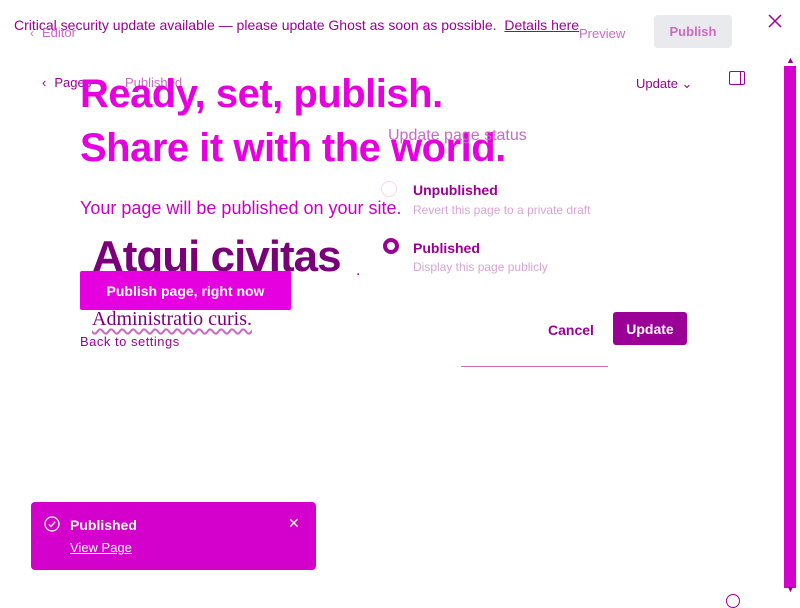 Image resolution: width=800 pixels, height=608 pixels. I want to click on close-icon, so click(775, 21).